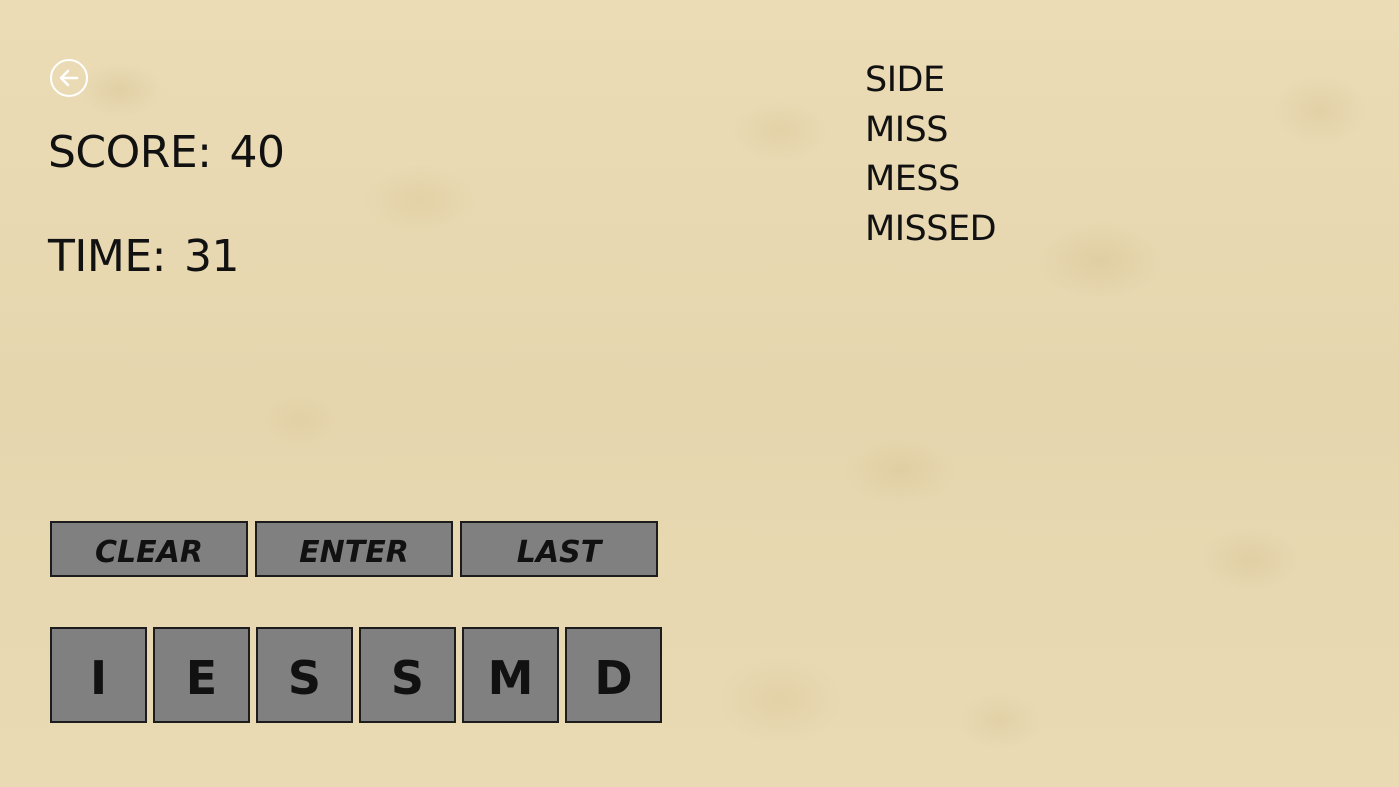  What do you see at coordinates (149, 549) in the screenshot?
I see `clear-button: CLEAR` at bounding box center [149, 549].